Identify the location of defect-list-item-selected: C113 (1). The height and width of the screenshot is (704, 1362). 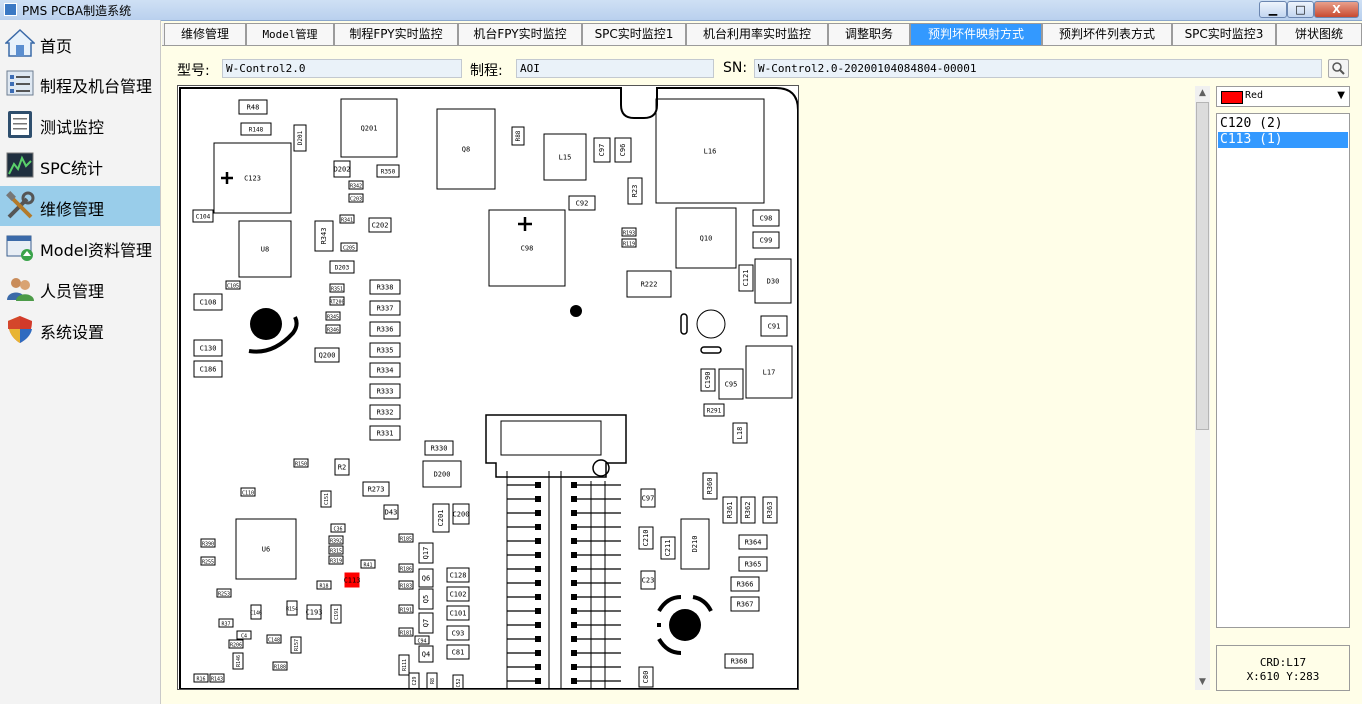
(1283, 140).